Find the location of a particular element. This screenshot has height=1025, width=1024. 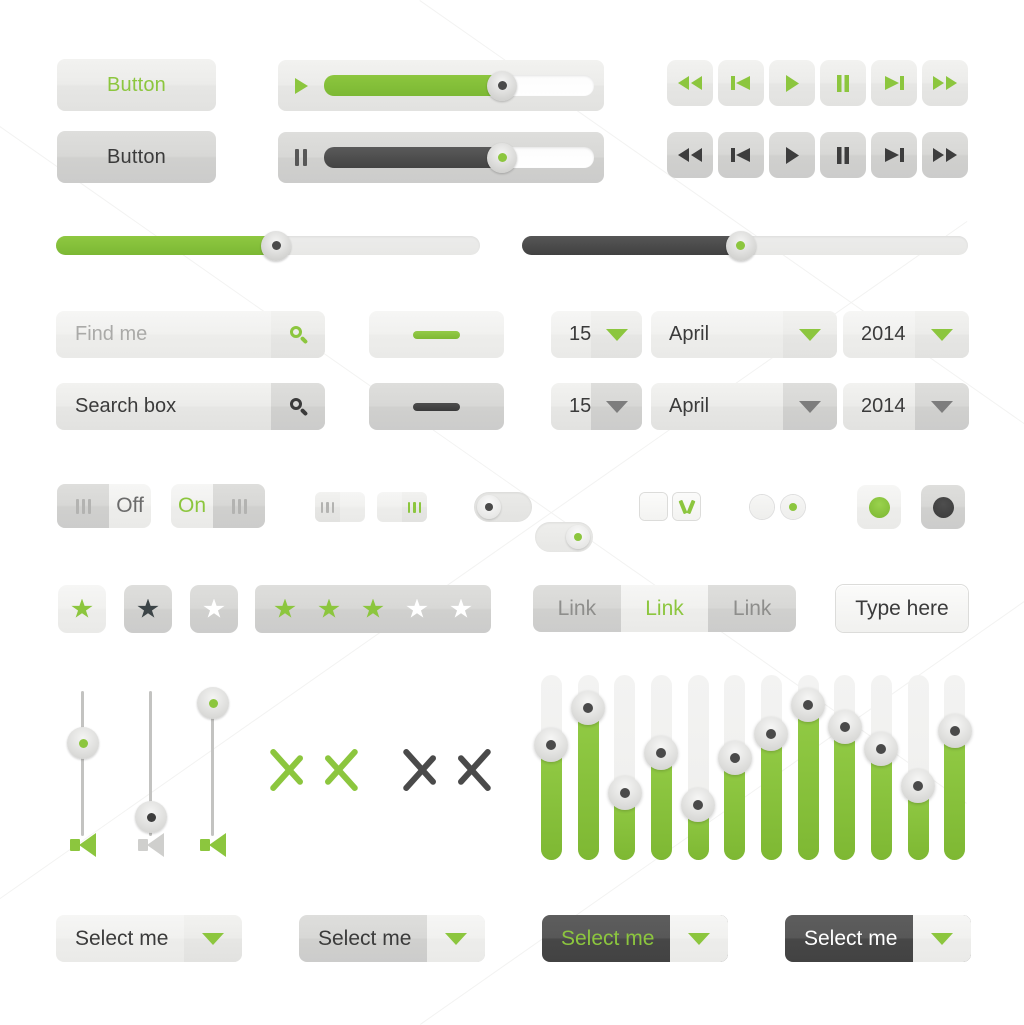

select-menu-grey: Select me is located at coordinates (392, 938).